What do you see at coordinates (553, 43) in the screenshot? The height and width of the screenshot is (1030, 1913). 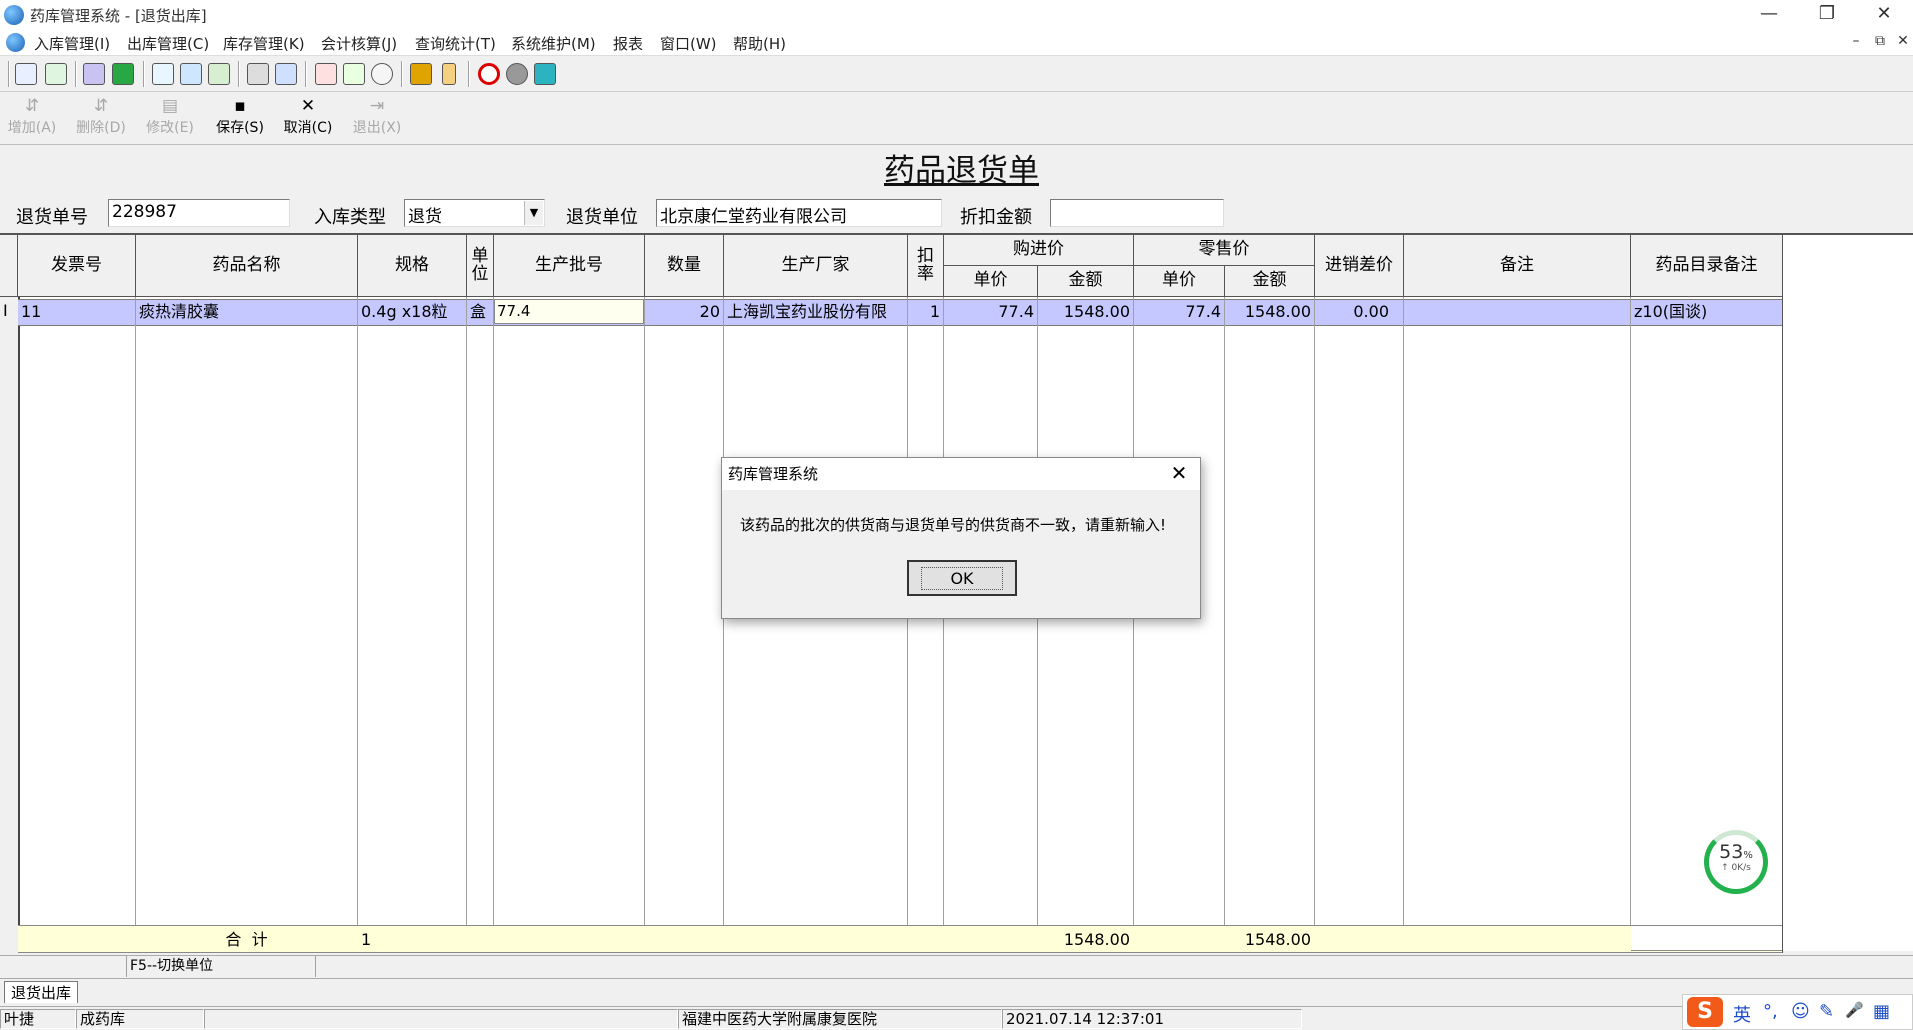 I see `menu-system: 系统维护(M)` at bounding box center [553, 43].